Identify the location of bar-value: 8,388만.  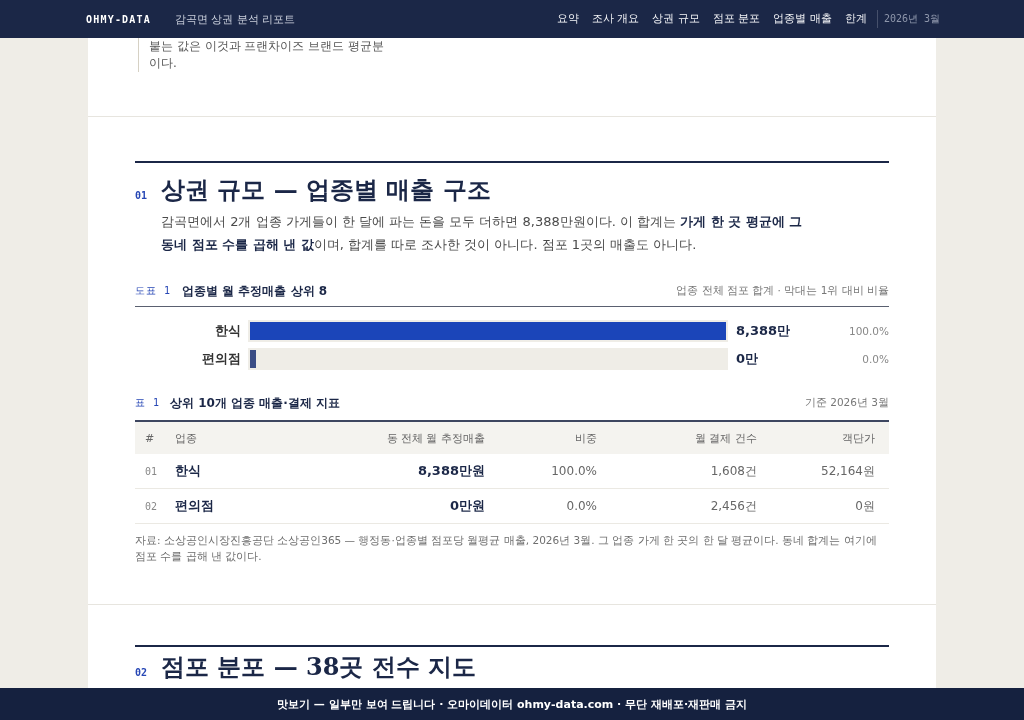
(763, 331).